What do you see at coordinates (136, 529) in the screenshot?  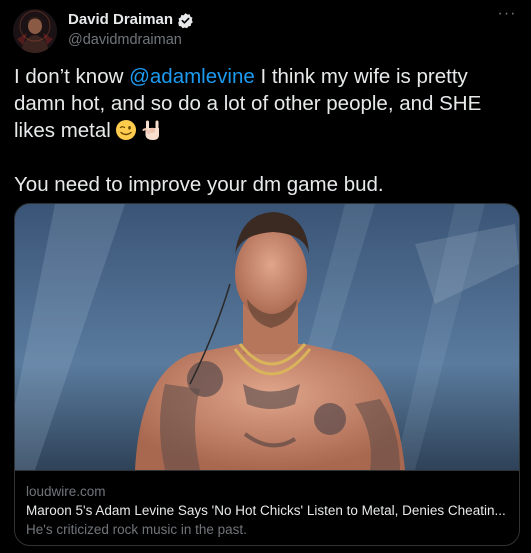 I see `card-description: He's criticized rock music in the past.` at bounding box center [136, 529].